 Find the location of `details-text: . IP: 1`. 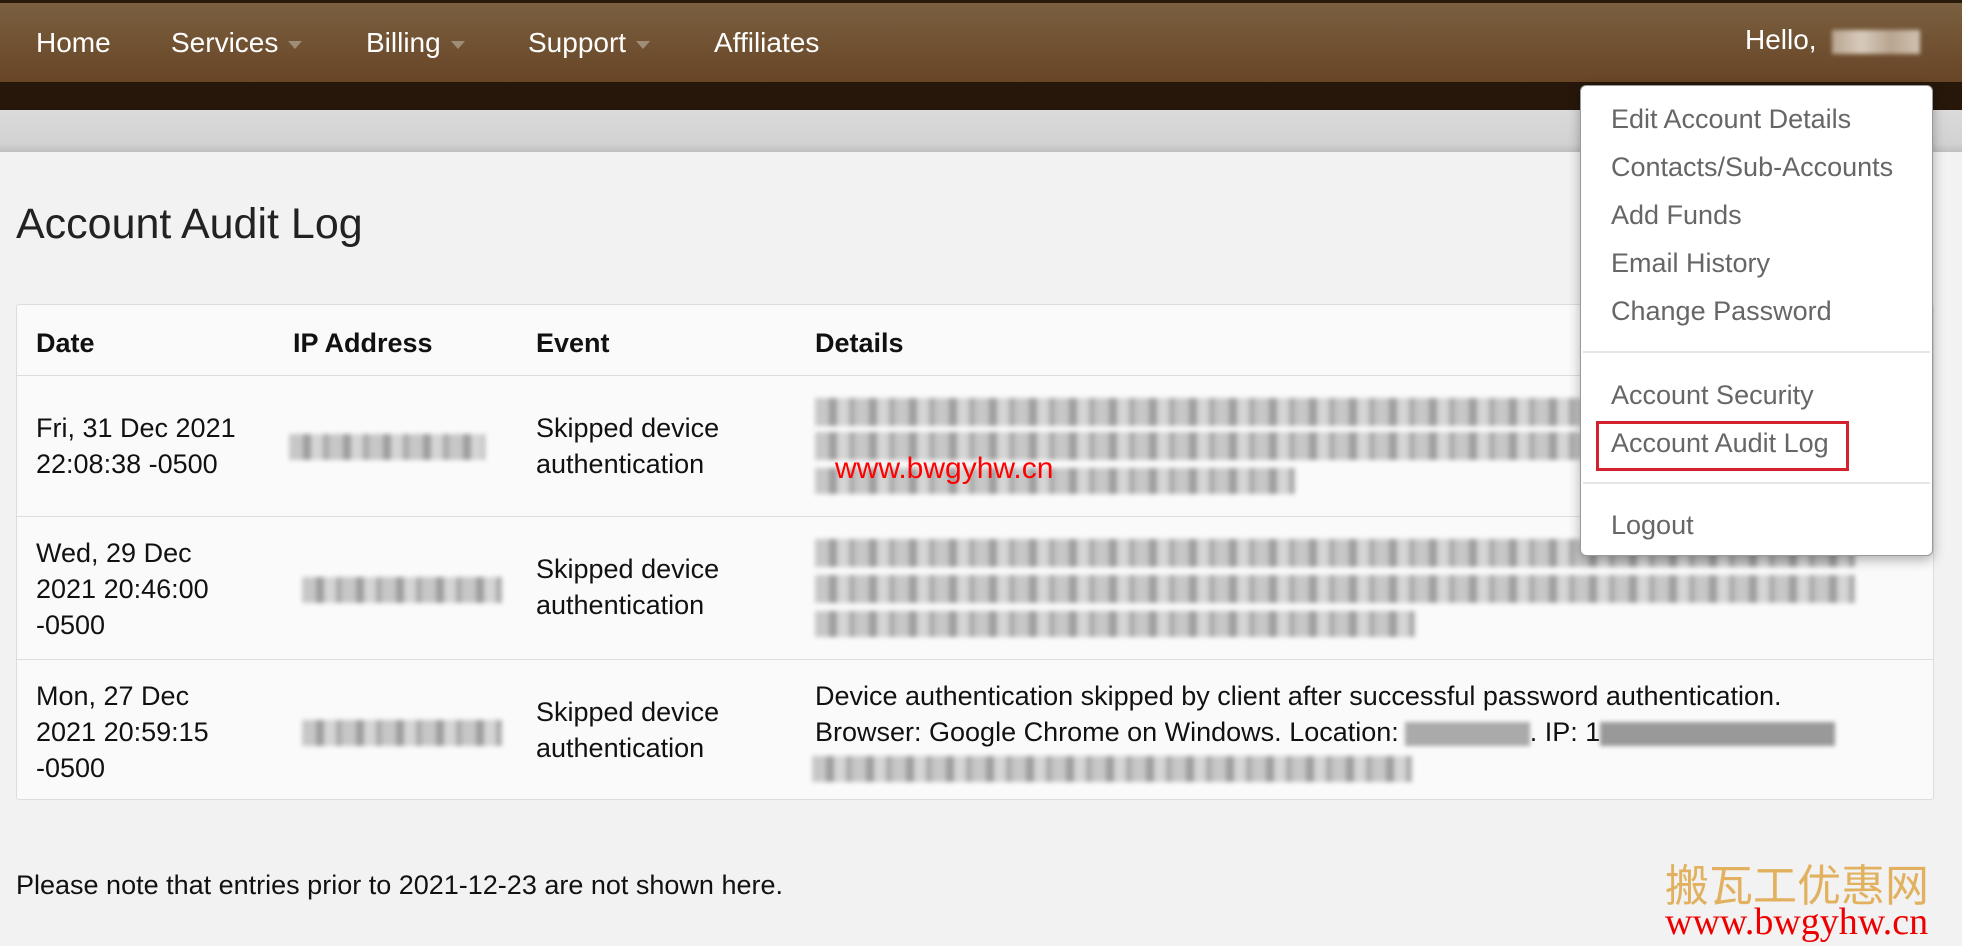

details-text: . IP: 1 is located at coordinates (1565, 732).